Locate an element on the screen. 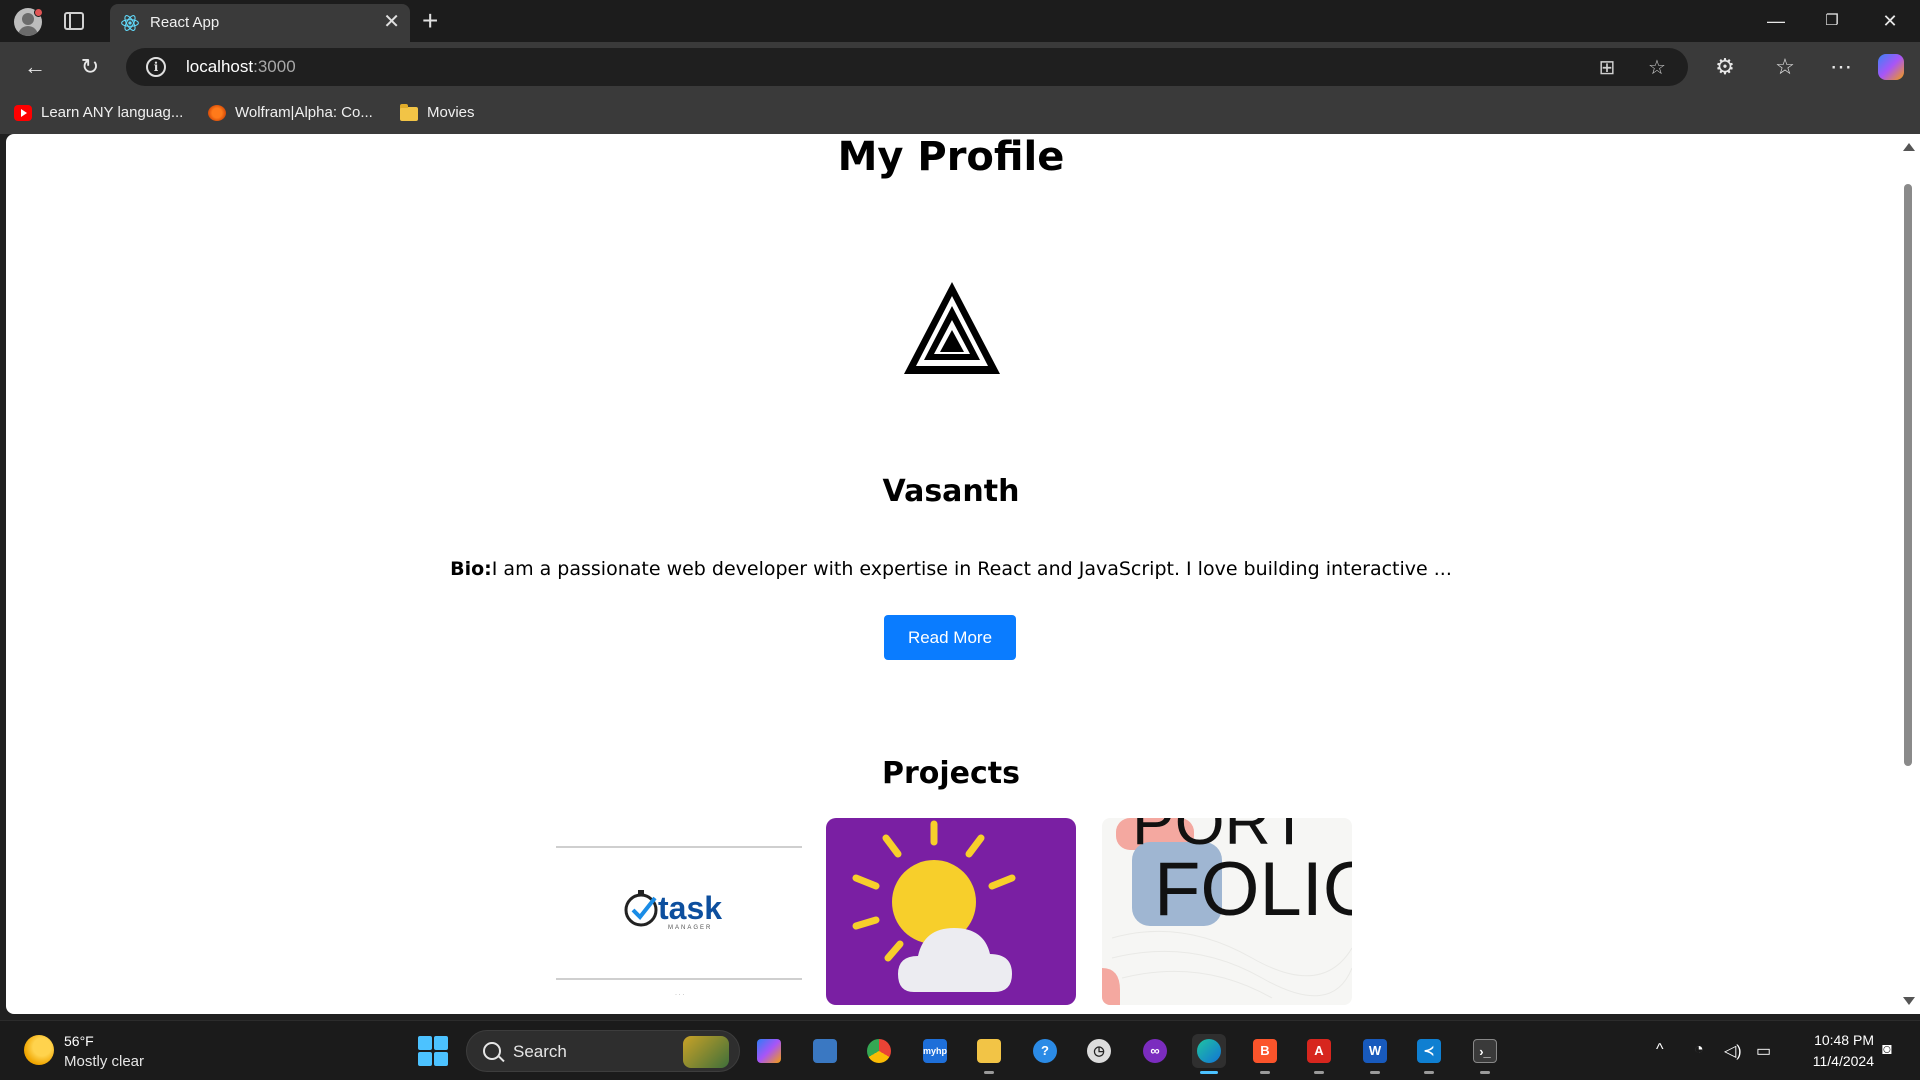 The height and width of the screenshot is (1080, 1920). address-bar: i localhost:3000 ⊞ ☆ is located at coordinates (907, 67).